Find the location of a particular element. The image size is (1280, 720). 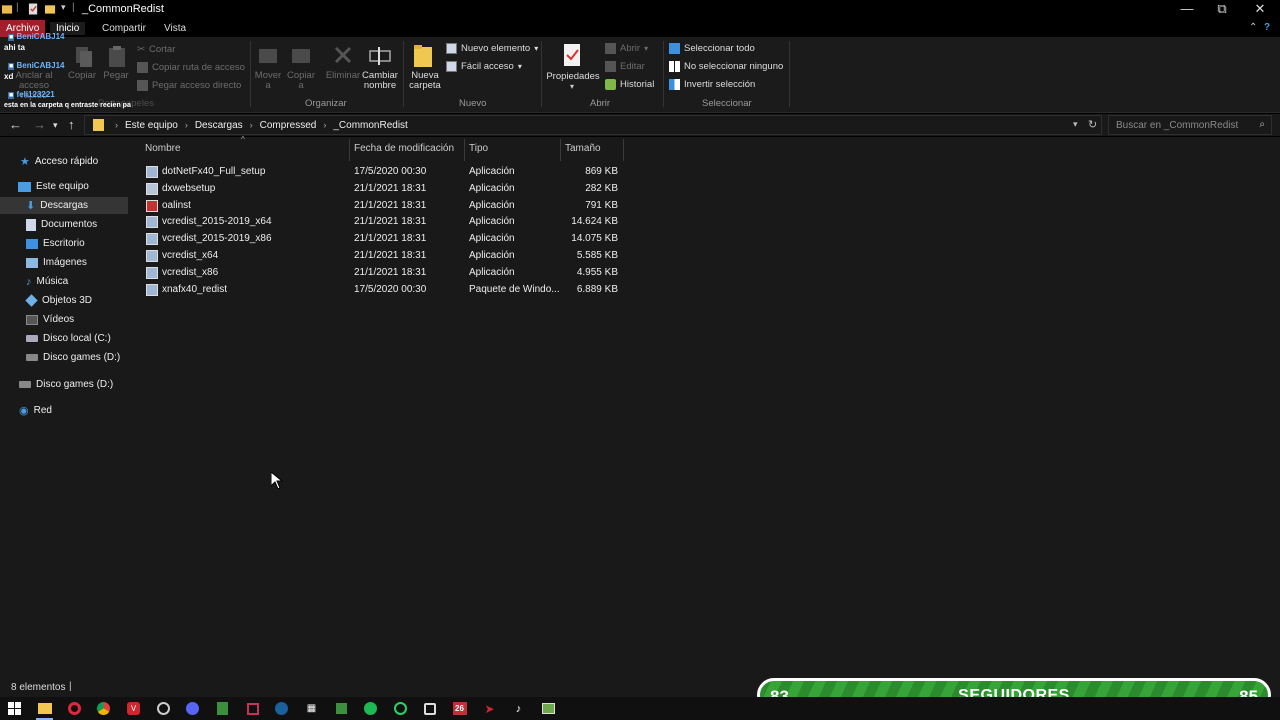

taskbar-app-box is located at coordinates (429, 708).